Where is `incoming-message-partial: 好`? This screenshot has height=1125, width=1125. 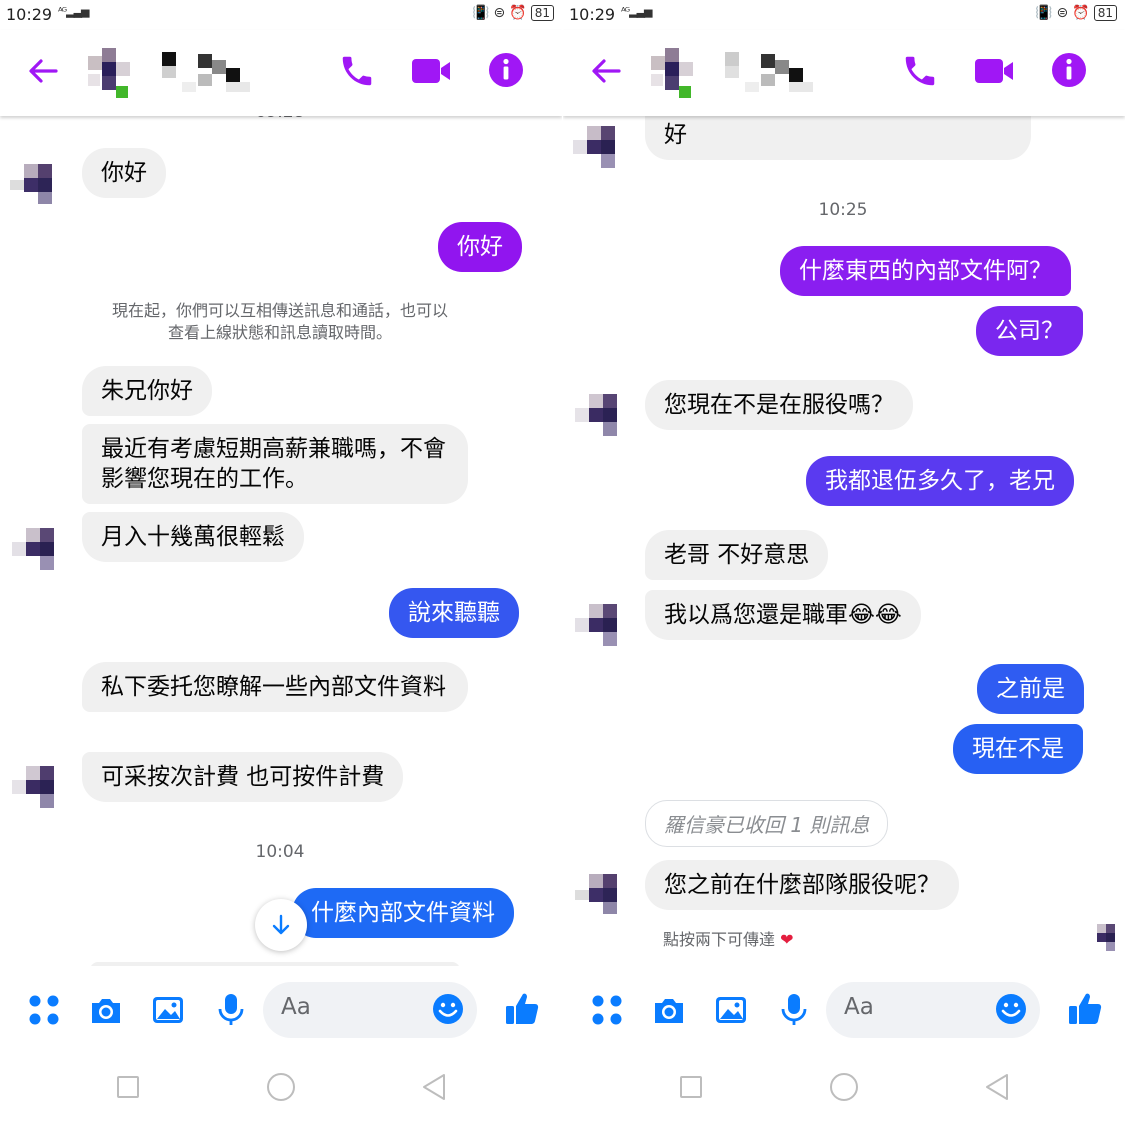
incoming-message-partial: 好 is located at coordinates (838, 138).